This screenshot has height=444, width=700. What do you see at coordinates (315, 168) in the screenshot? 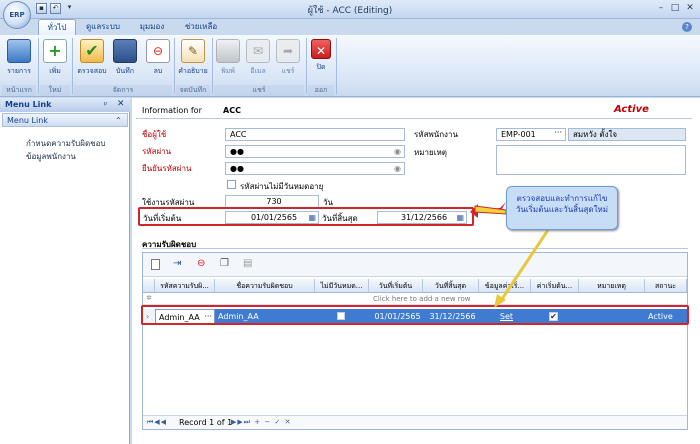
I see `confirm-password-field: ●● ◉` at bounding box center [315, 168].